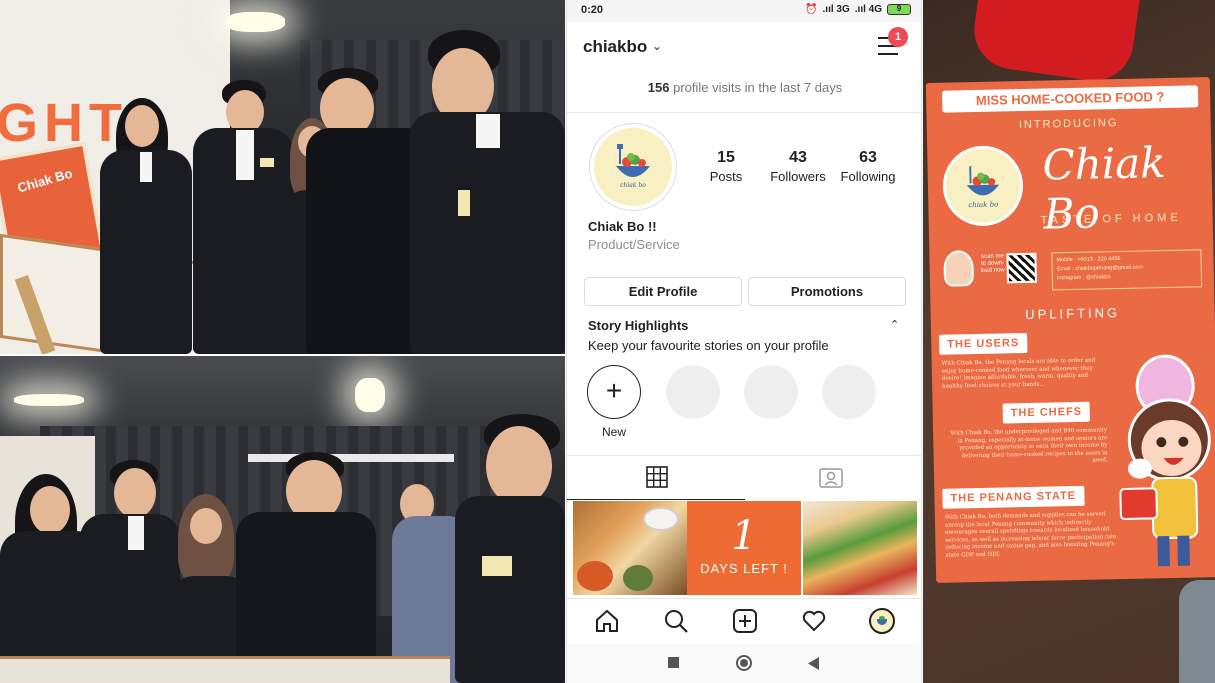 The height and width of the screenshot is (683, 1215). Describe the element at coordinates (1055, 43) in the screenshot. I see `red-cloth` at that location.